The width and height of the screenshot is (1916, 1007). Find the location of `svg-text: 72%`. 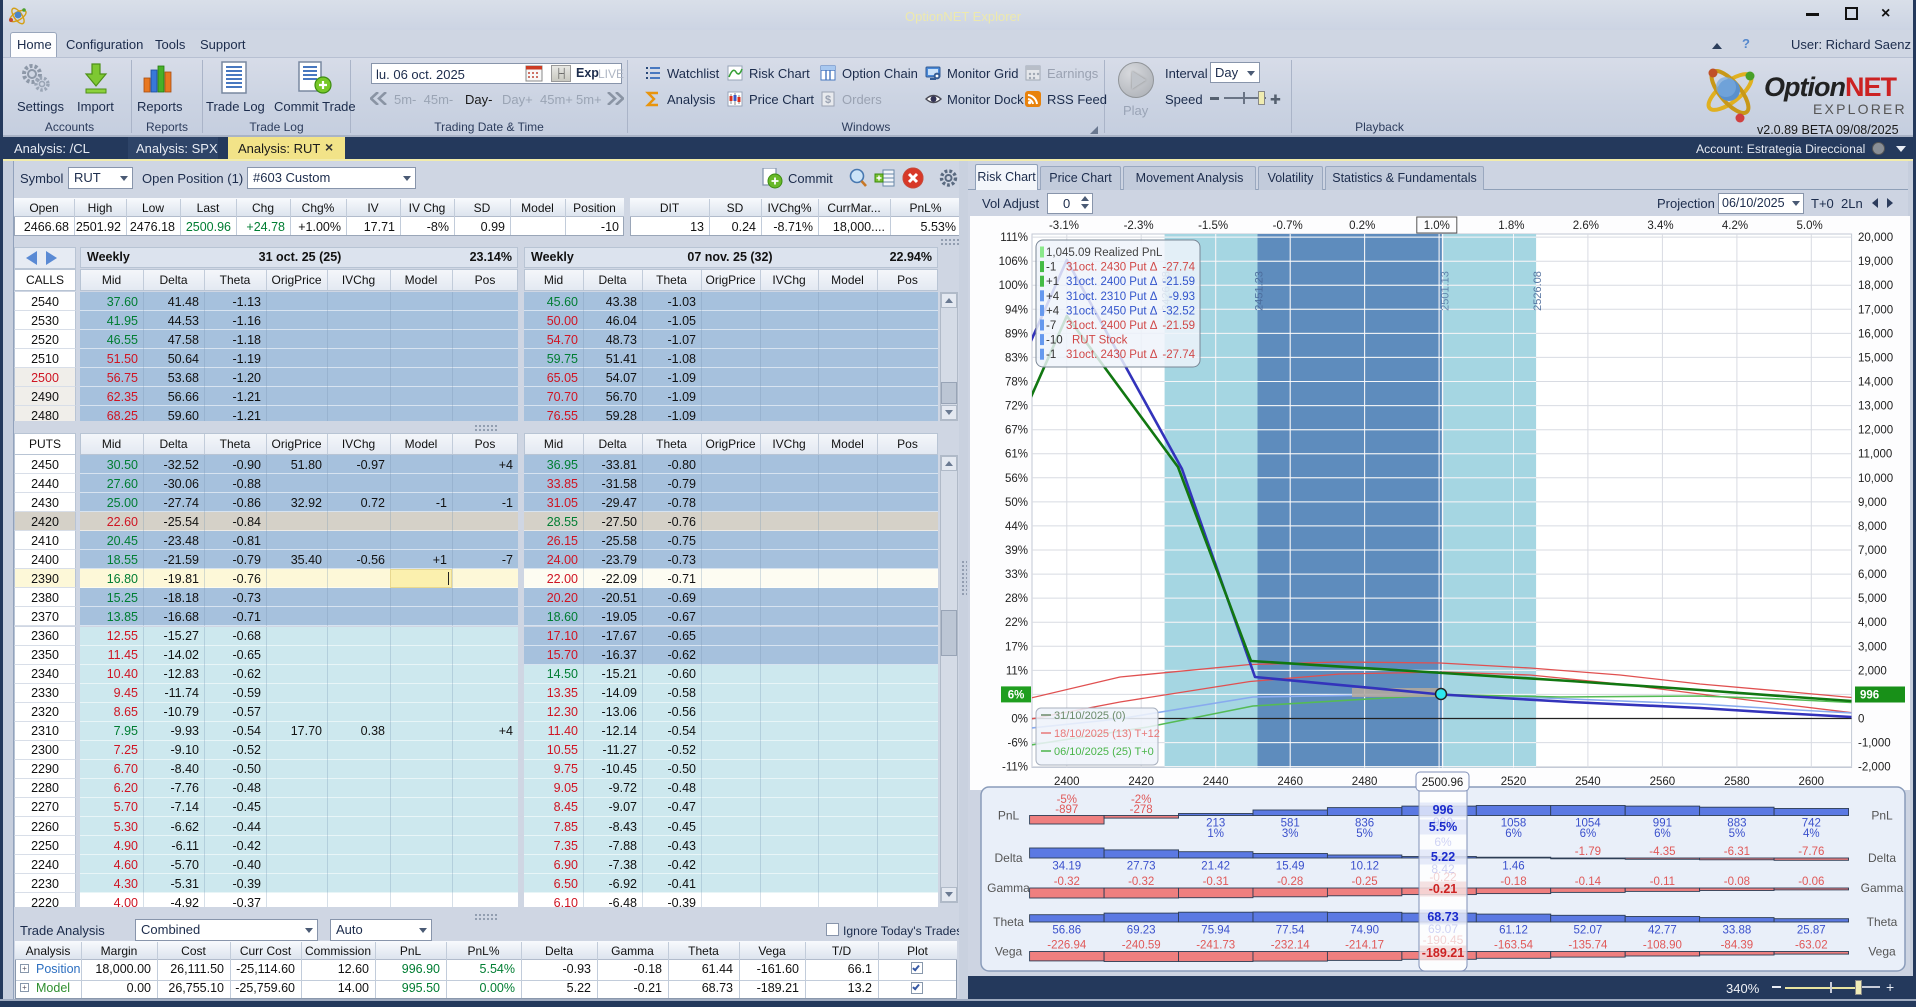

svg-text: 72% is located at coordinates (1016, 407).